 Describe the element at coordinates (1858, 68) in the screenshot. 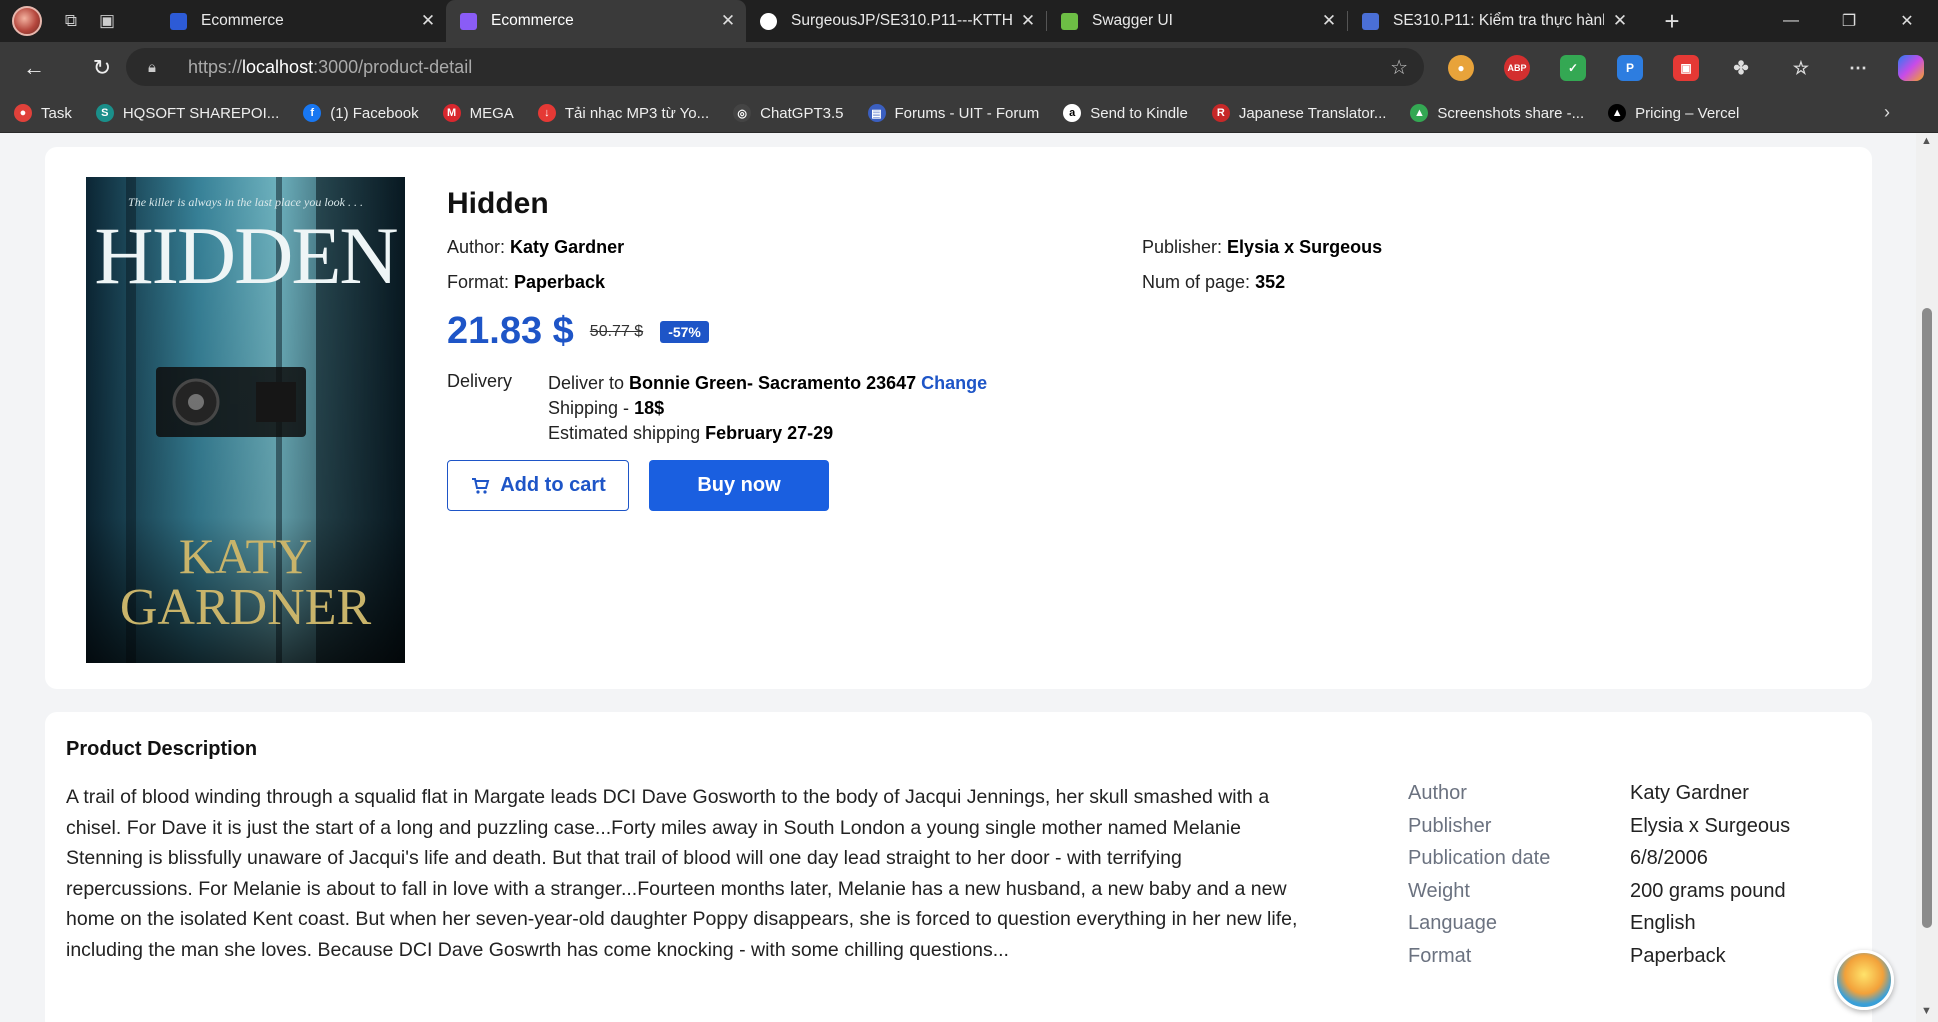

I see `more-menu-icon: ⋯` at that location.